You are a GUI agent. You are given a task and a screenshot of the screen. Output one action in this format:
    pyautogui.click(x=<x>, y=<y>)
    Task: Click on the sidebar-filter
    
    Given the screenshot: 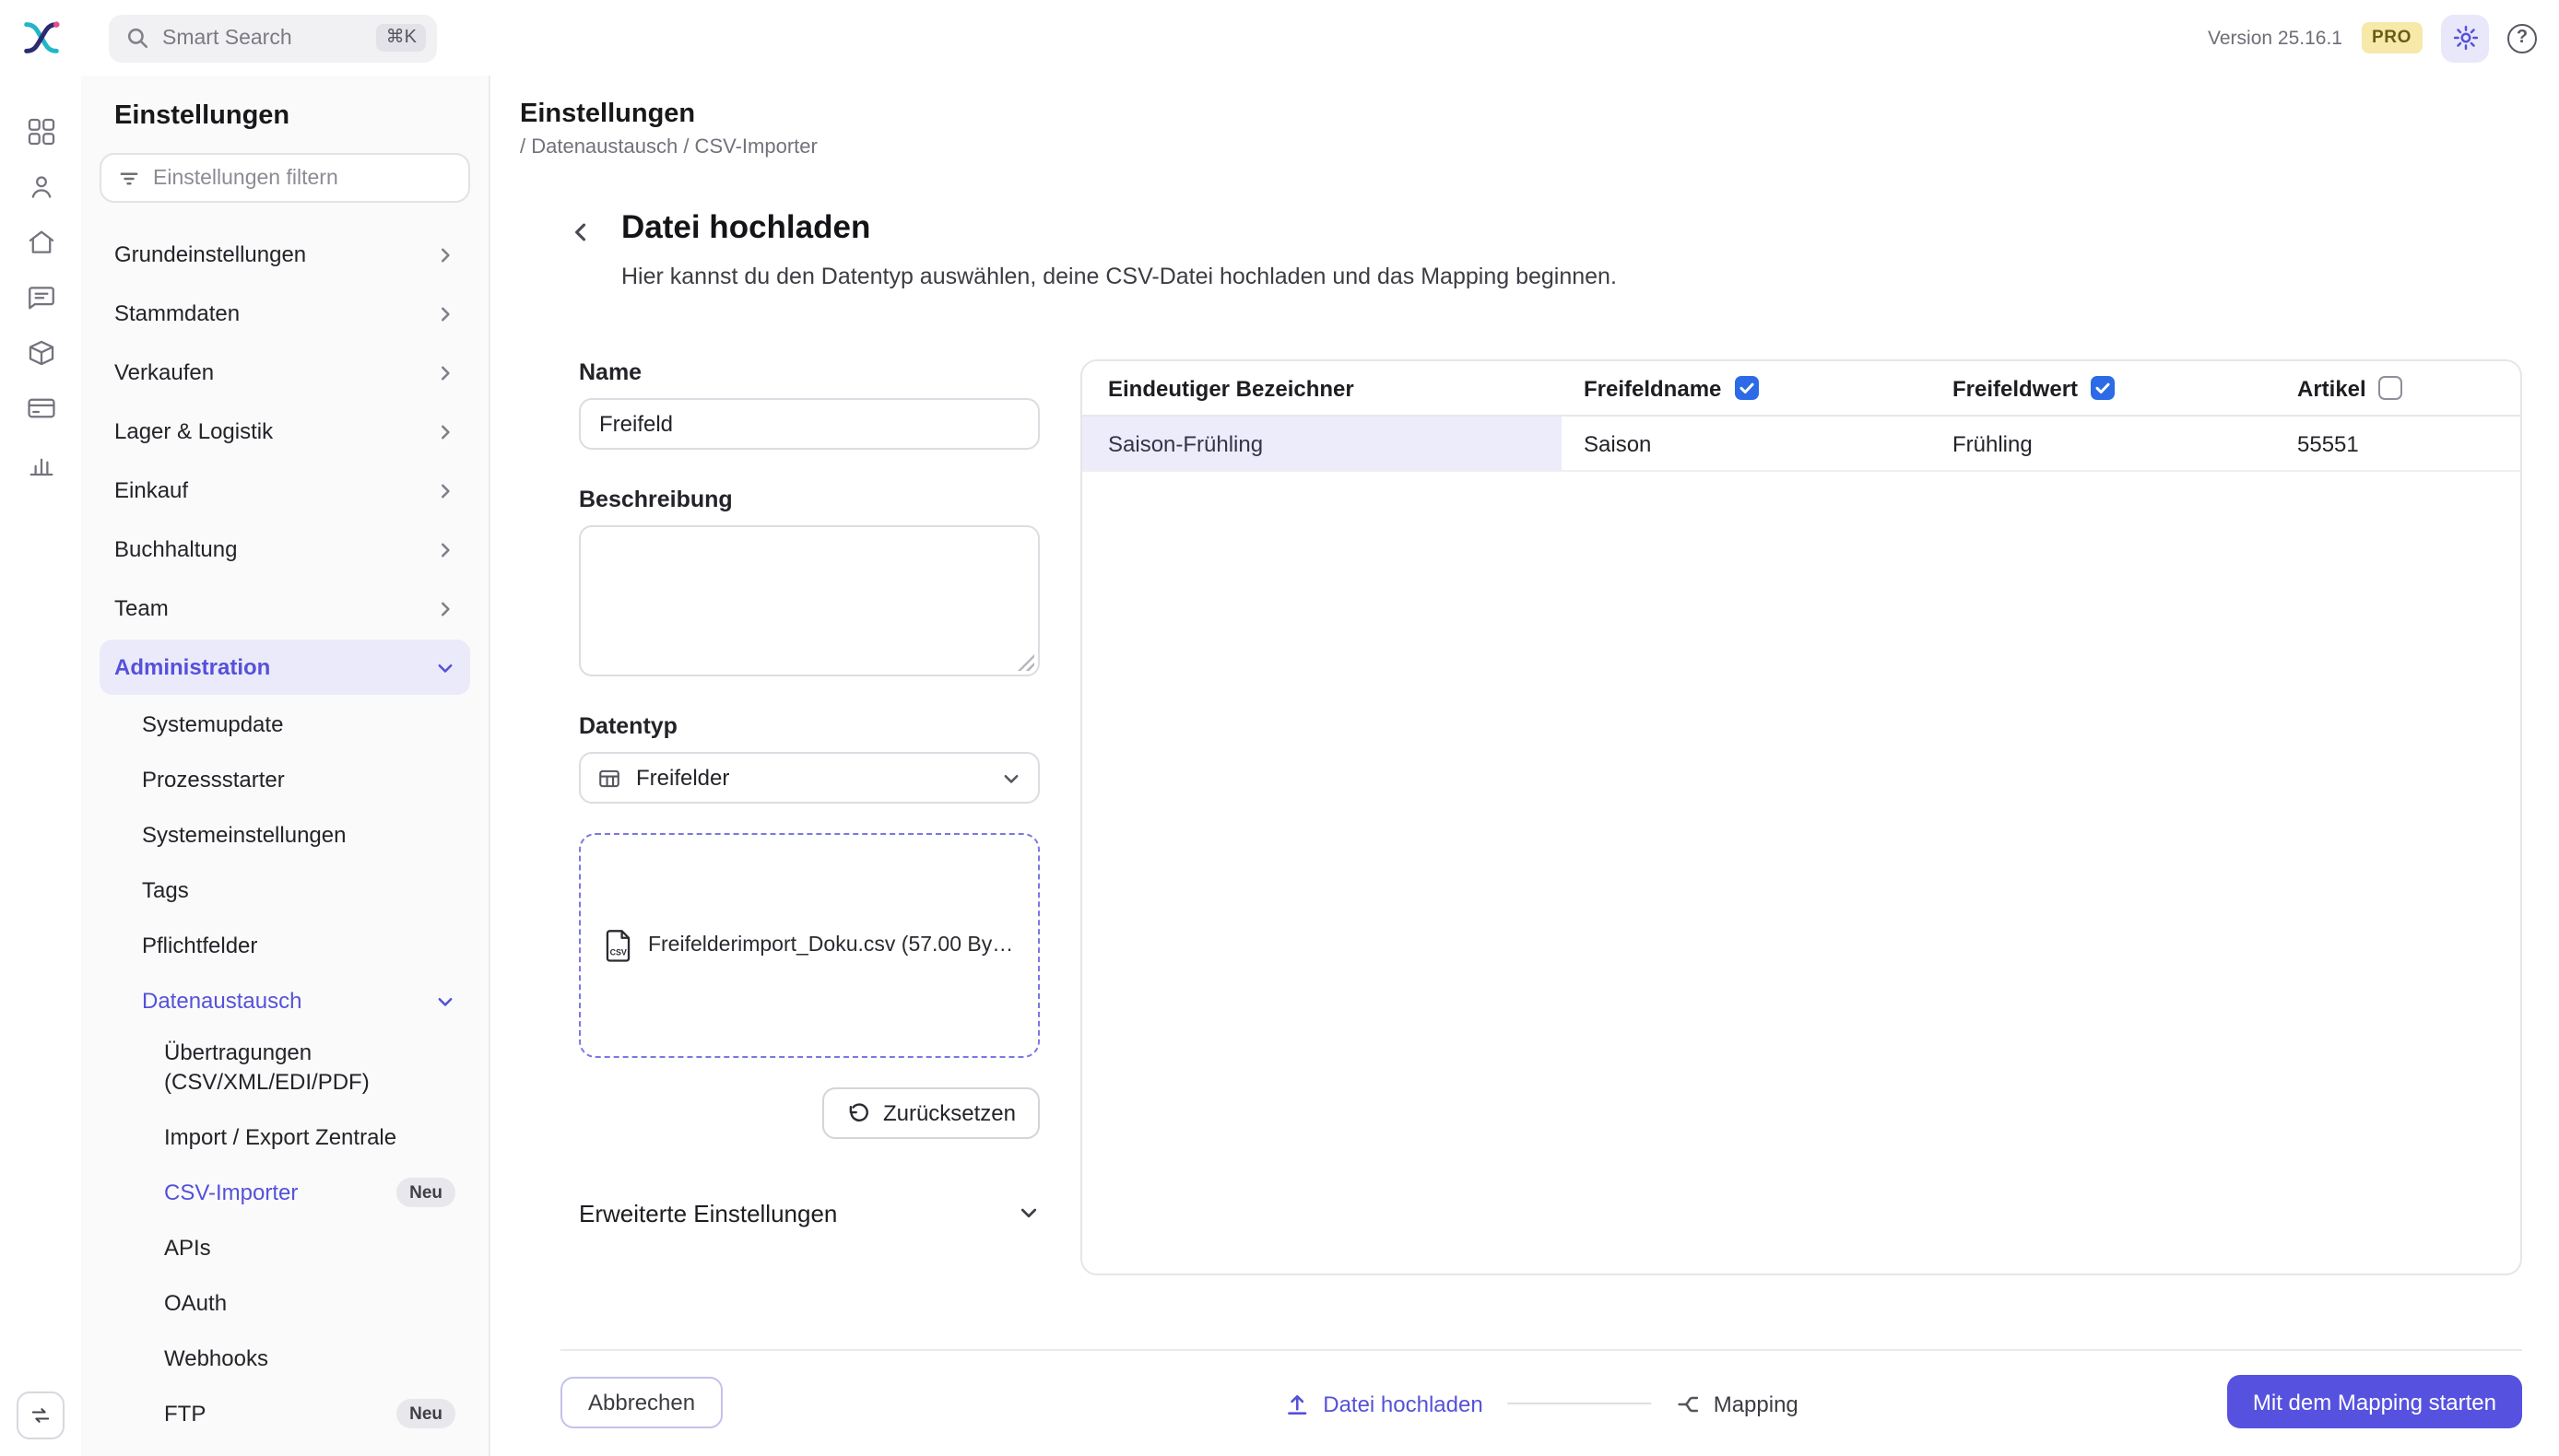 What is the action you would take?
    pyautogui.click(x=285, y=178)
    